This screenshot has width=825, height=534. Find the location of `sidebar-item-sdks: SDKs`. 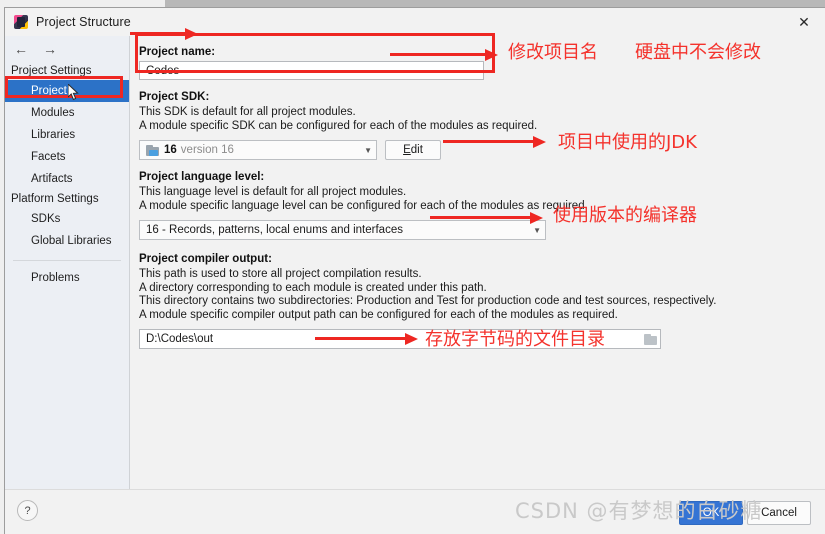

sidebar-item-sdks: SDKs is located at coordinates (67, 219).